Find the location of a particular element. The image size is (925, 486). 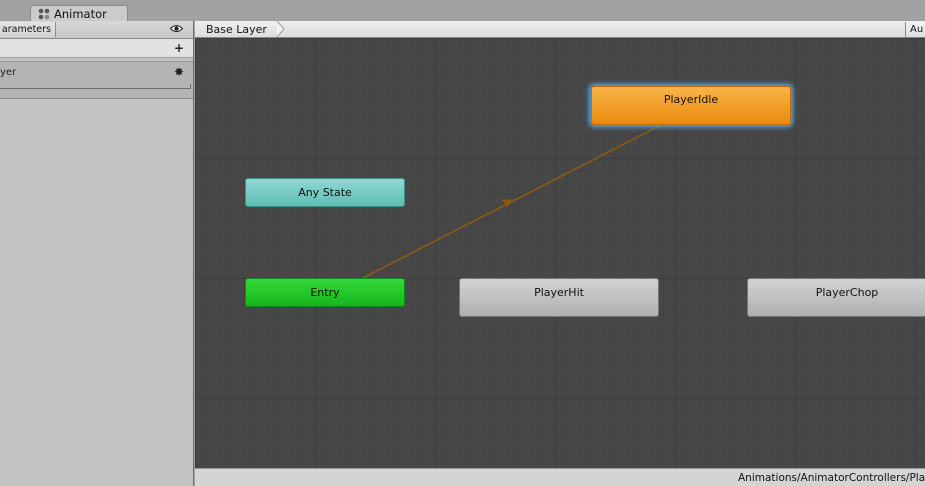

tab-parameters-label: arameters is located at coordinates (26, 29).